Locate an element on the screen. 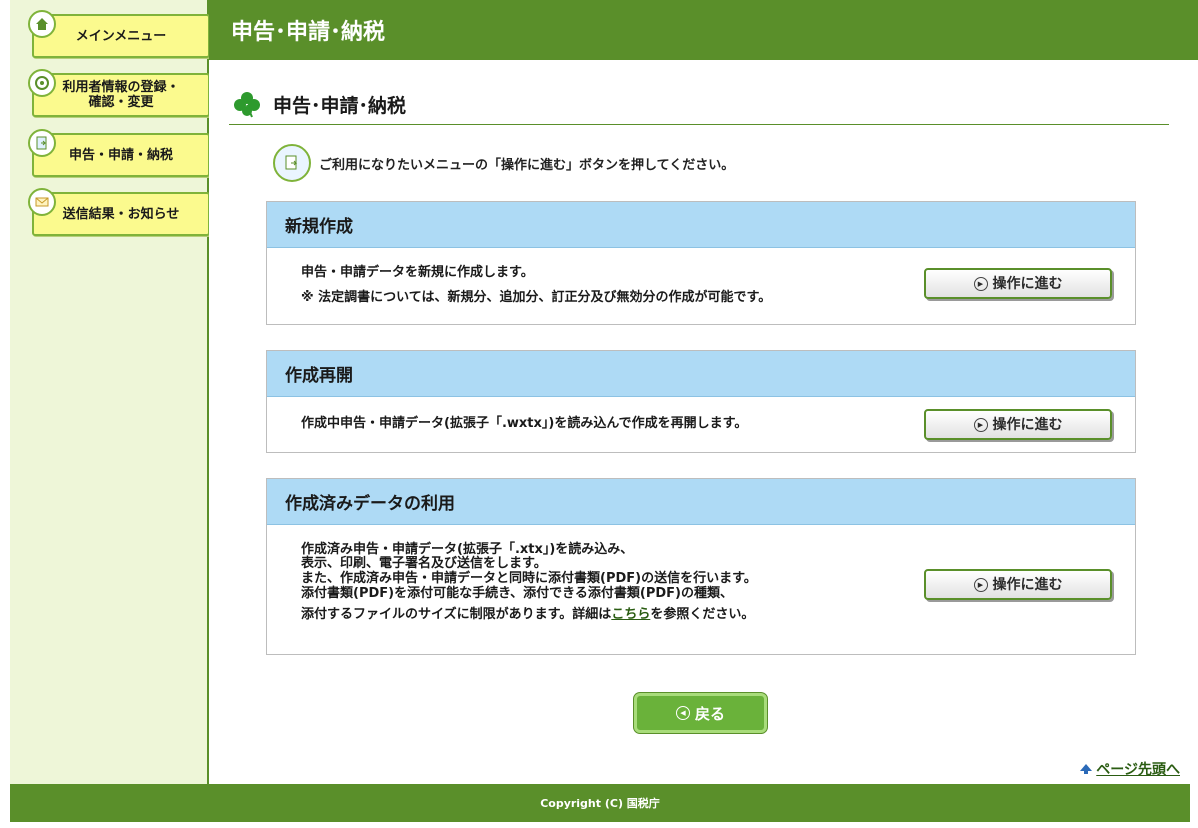  home-icon is located at coordinates (42, 24).